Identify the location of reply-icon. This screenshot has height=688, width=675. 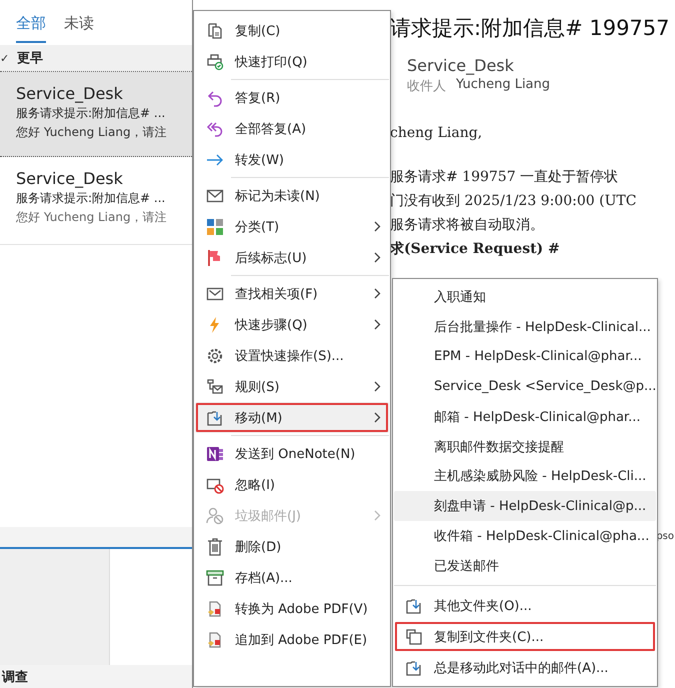
(215, 97).